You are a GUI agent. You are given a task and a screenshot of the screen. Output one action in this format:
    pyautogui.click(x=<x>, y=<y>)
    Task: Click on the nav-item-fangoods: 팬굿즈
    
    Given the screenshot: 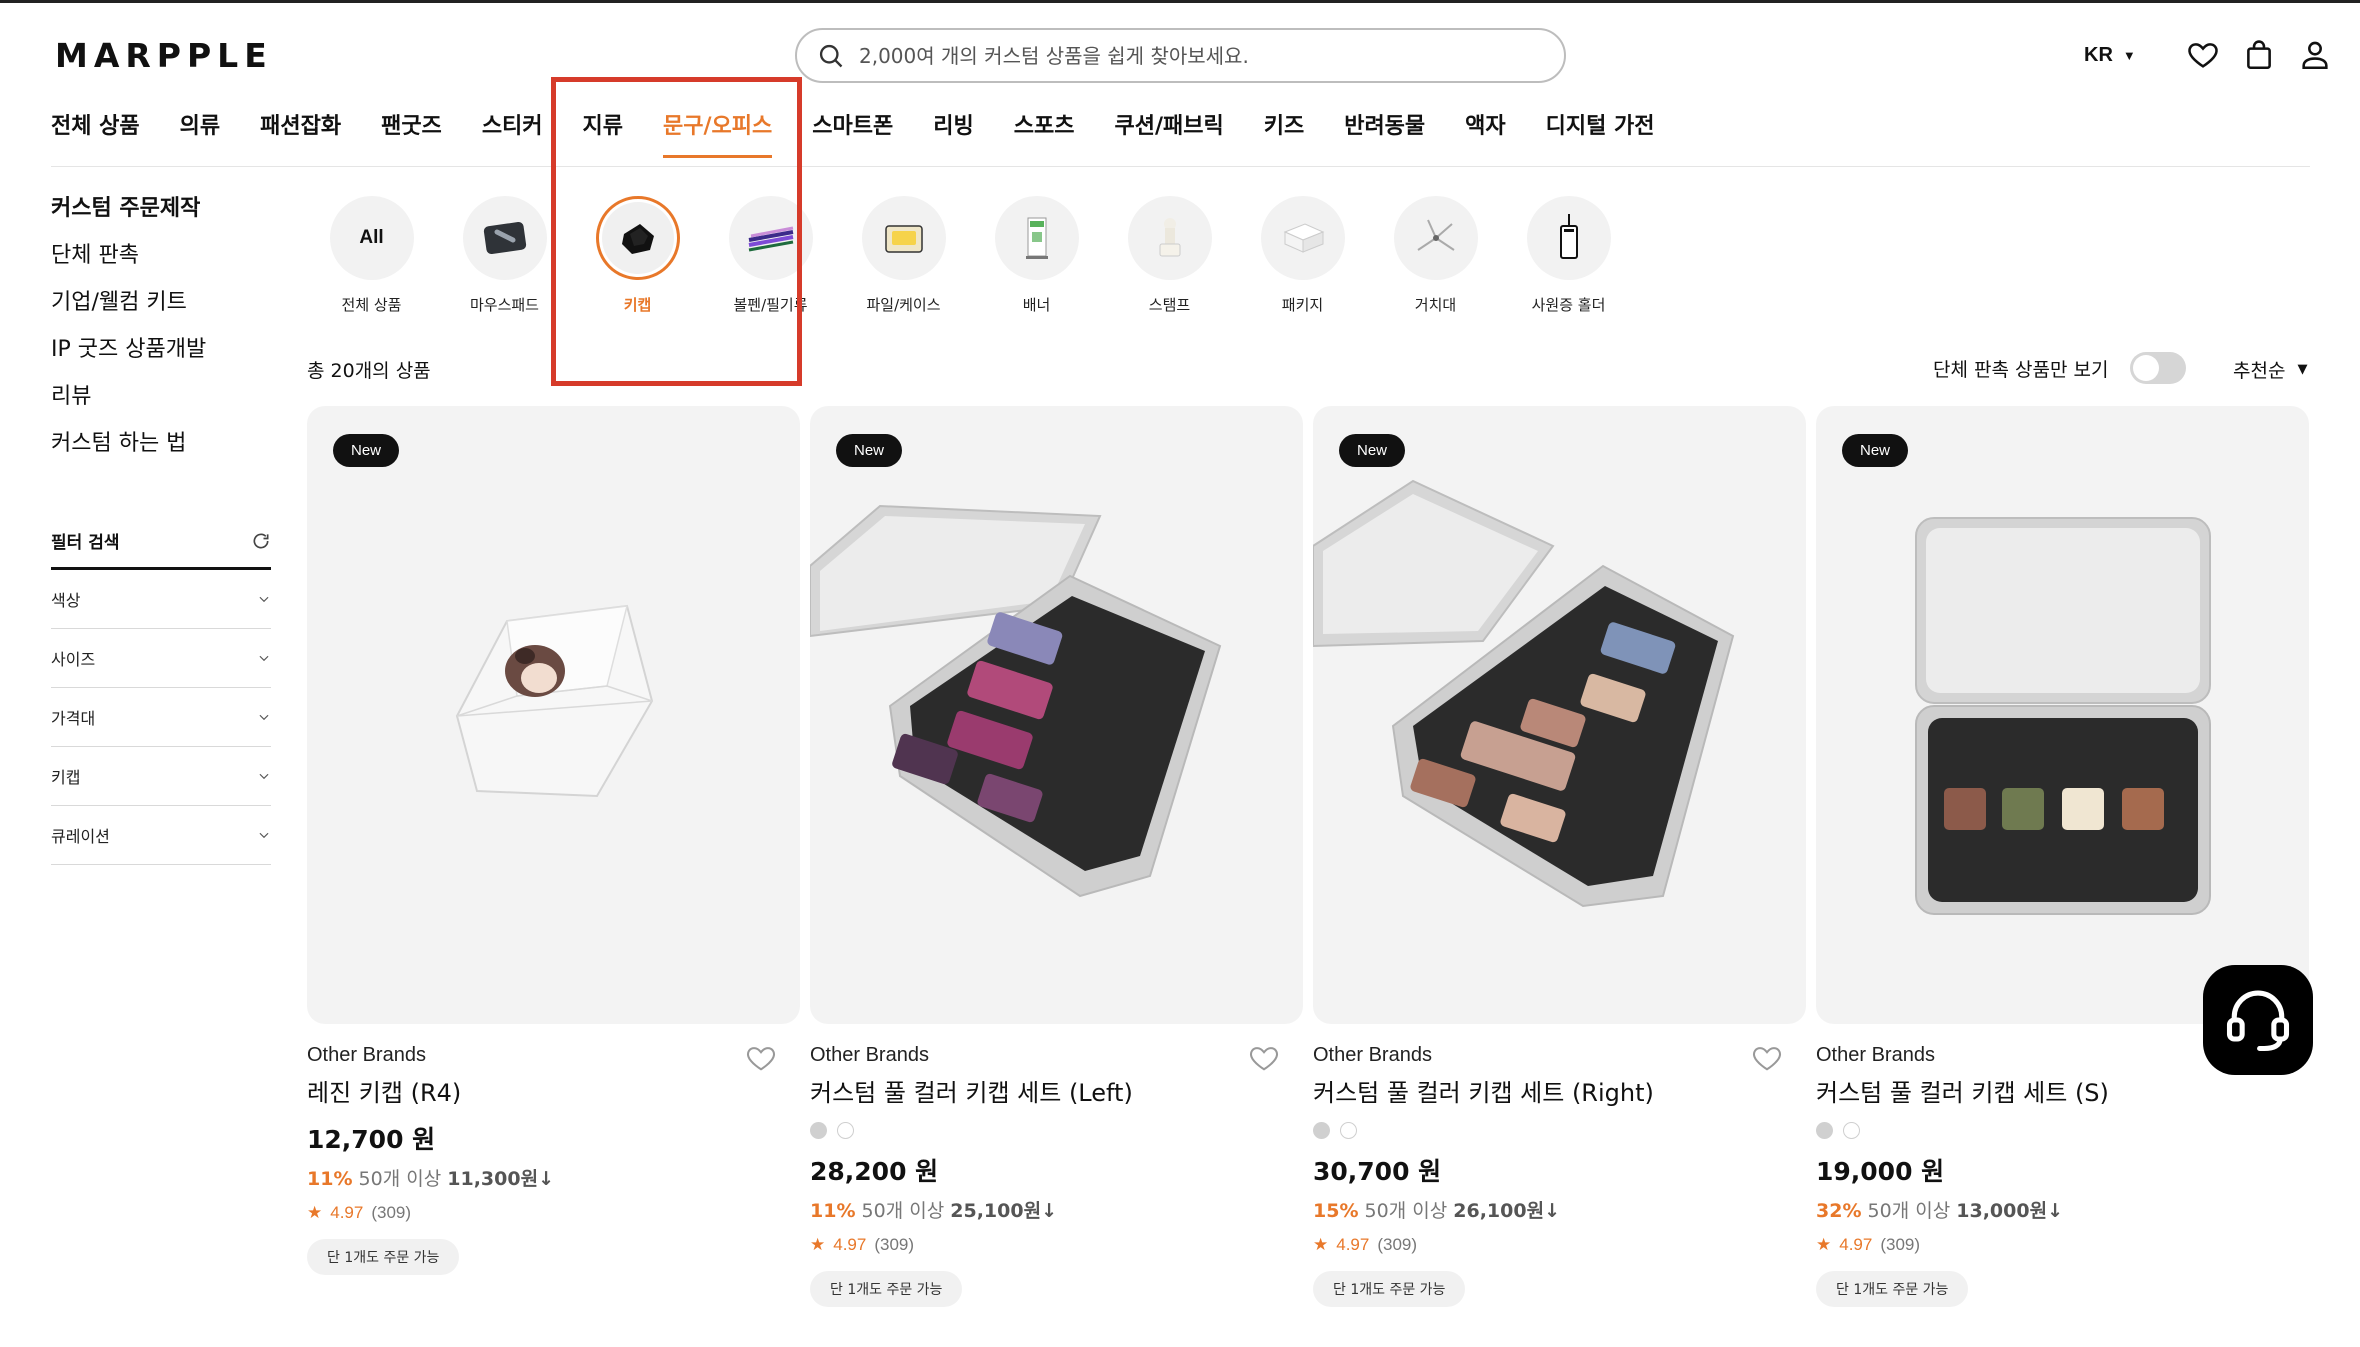 What is the action you would take?
    pyautogui.click(x=411, y=133)
    